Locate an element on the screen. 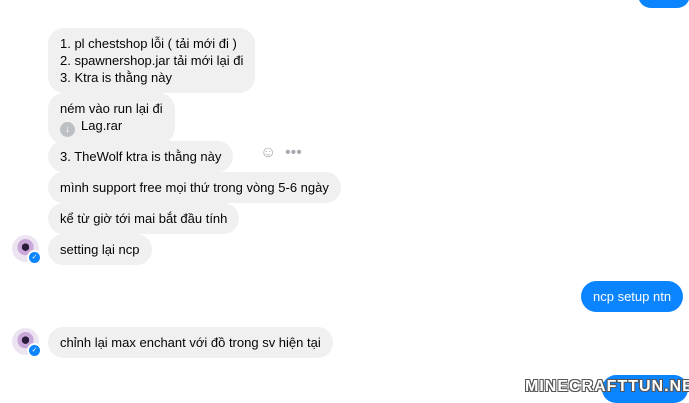 This screenshot has height=403, width=689. message-line: 2. spawnershop.jar tải mới lại đi is located at coordinates (152, 60).